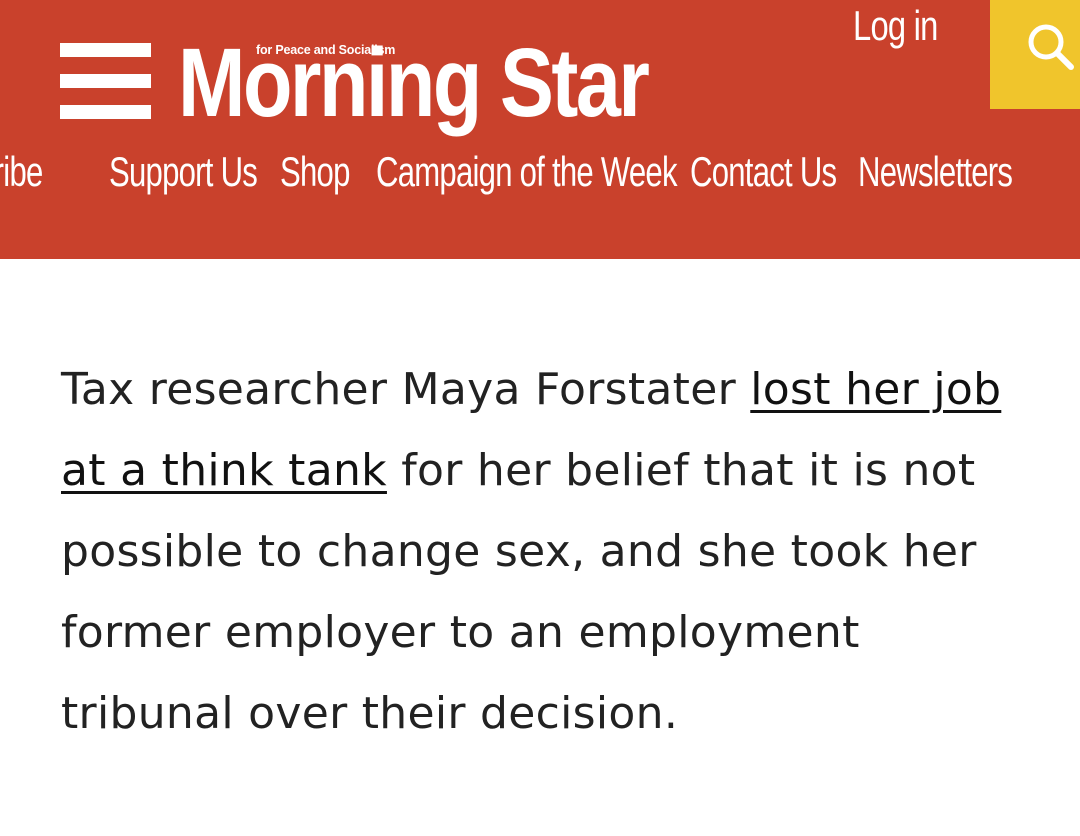 The height and width of the screenshot is (836, 1080). I want to click on logo-name: Morning Star, so click(414, 82).